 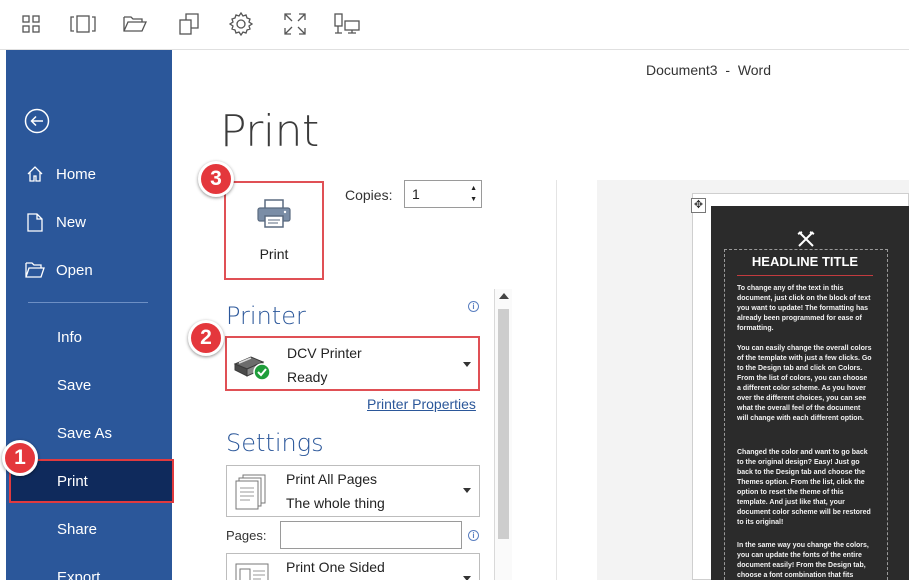 I want to click on sides-dropdown: Print One Sided, so click(x=353, y=566).